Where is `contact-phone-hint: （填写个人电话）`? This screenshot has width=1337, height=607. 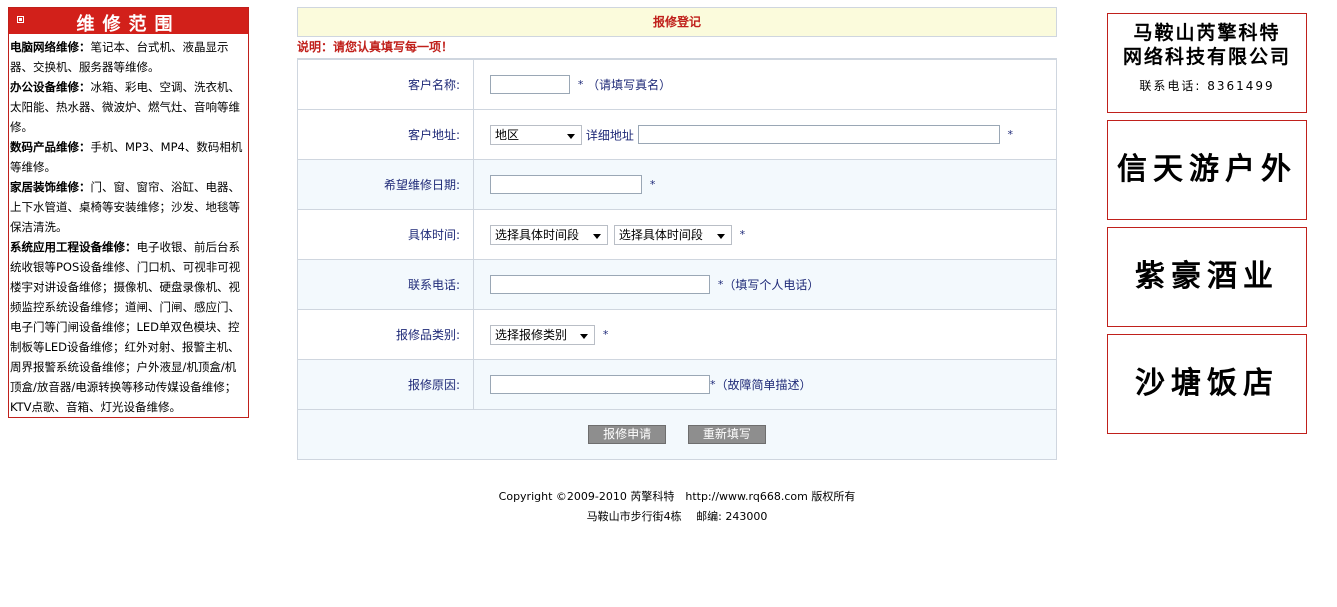
contact-phone-hint: （填写个人电话） is located at coordinates (771, 285).